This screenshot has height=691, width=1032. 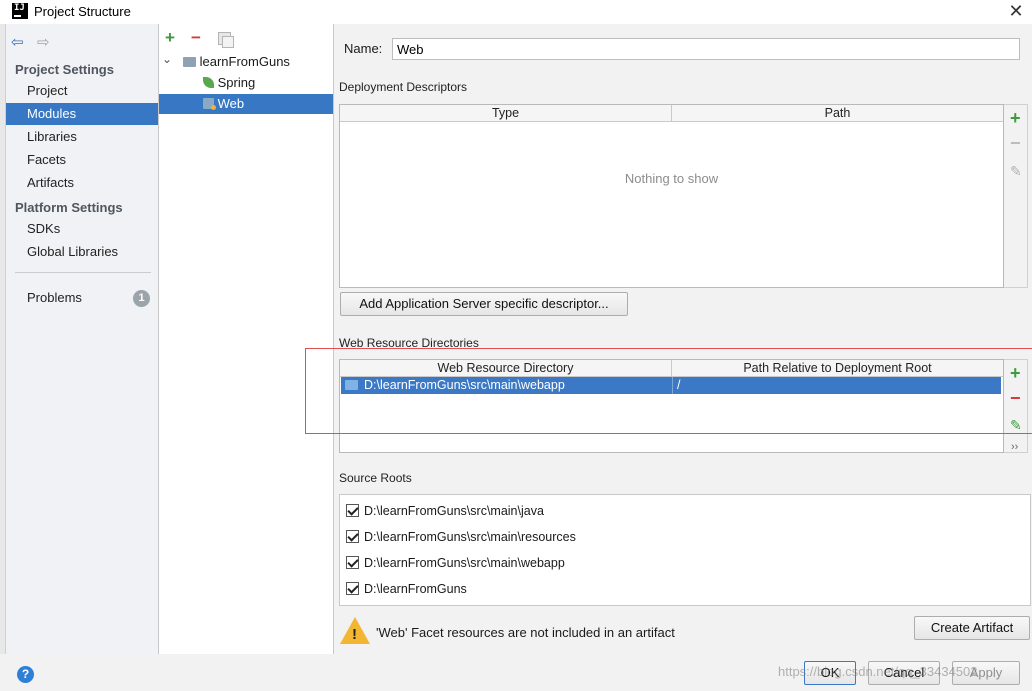 What do you see at coordinates (209, 104) in the screenshot?
I see `web-facet-icon` at bounding box center [209, 104].